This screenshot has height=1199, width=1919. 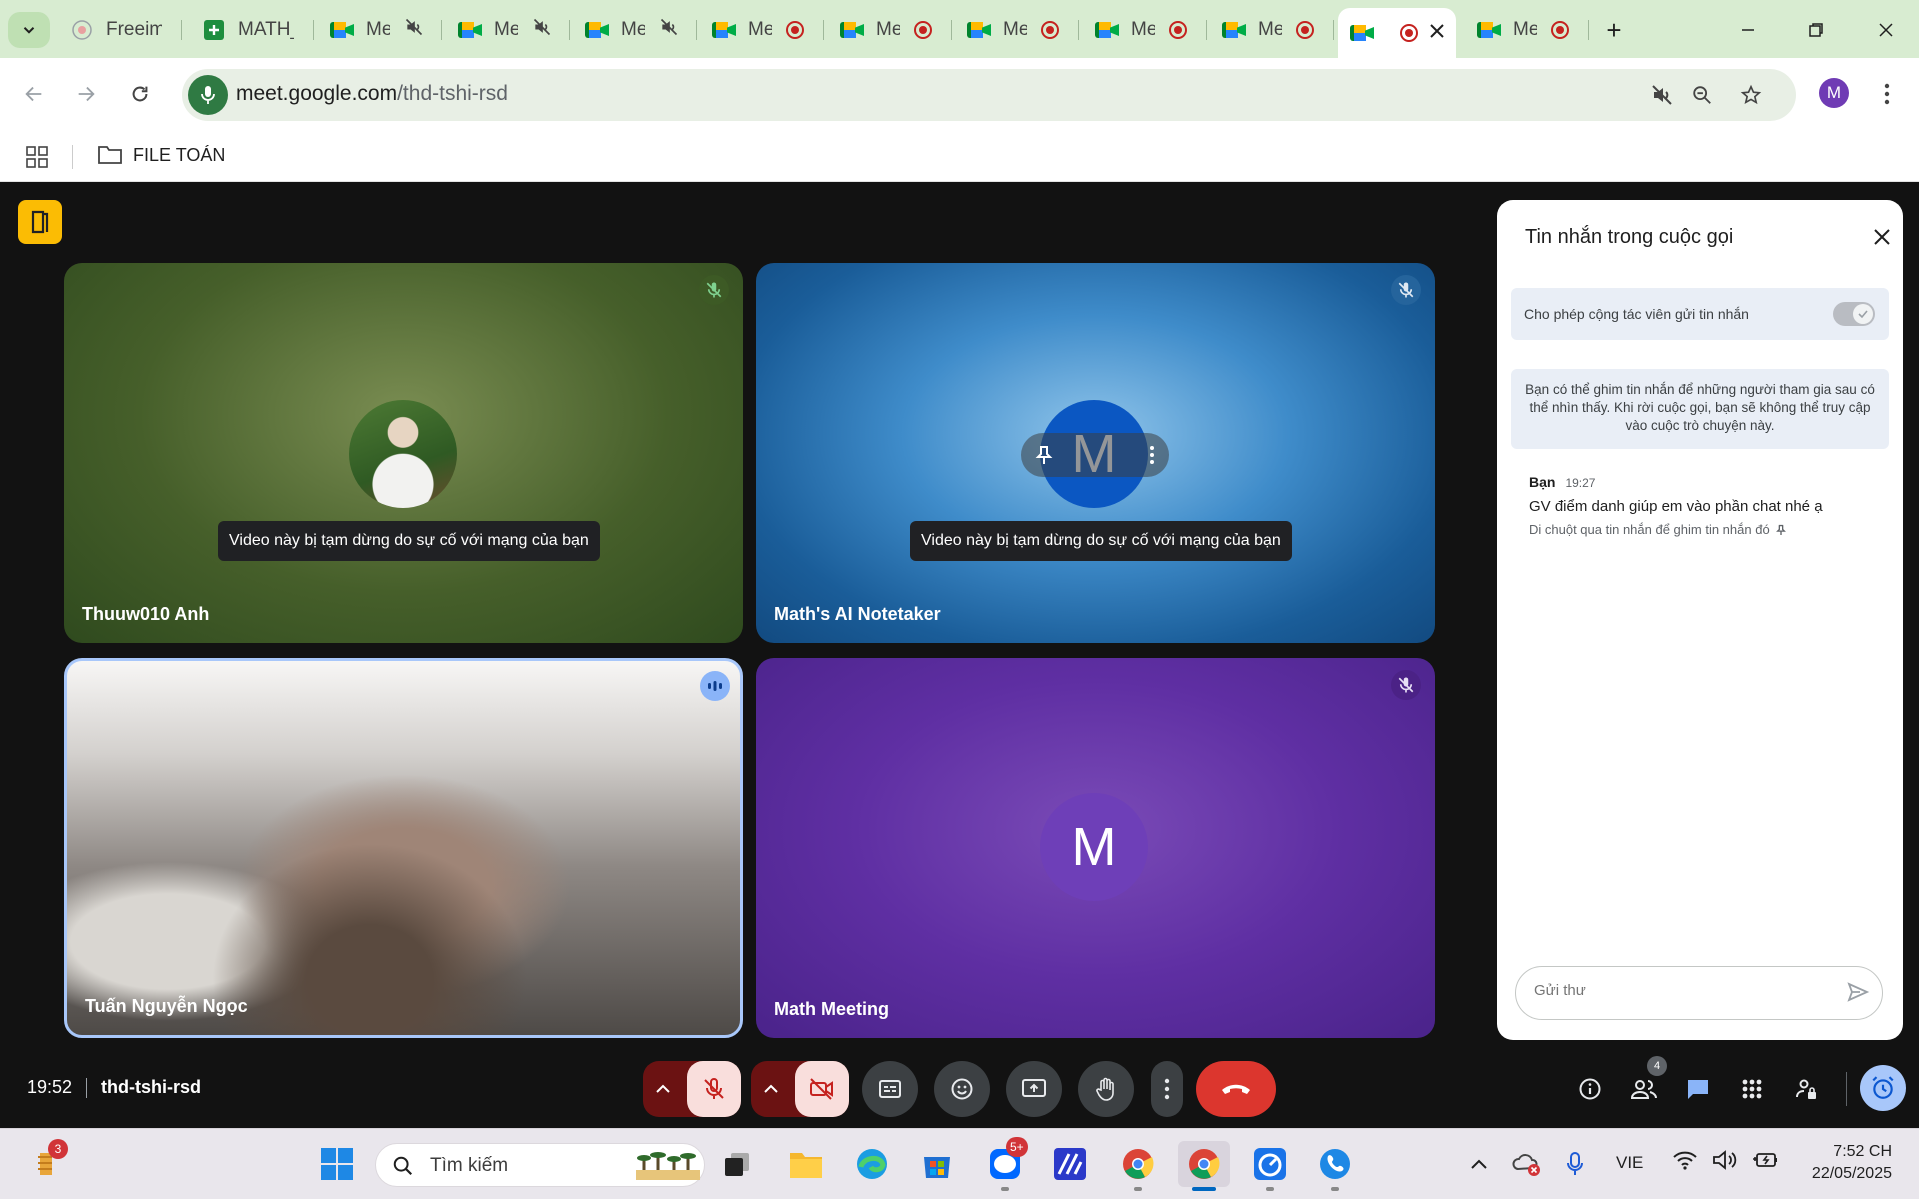 What do you see at coordinates (962, 1089) in the screenshot?
I see `reactions-button` at bounding box center [962, 1089].